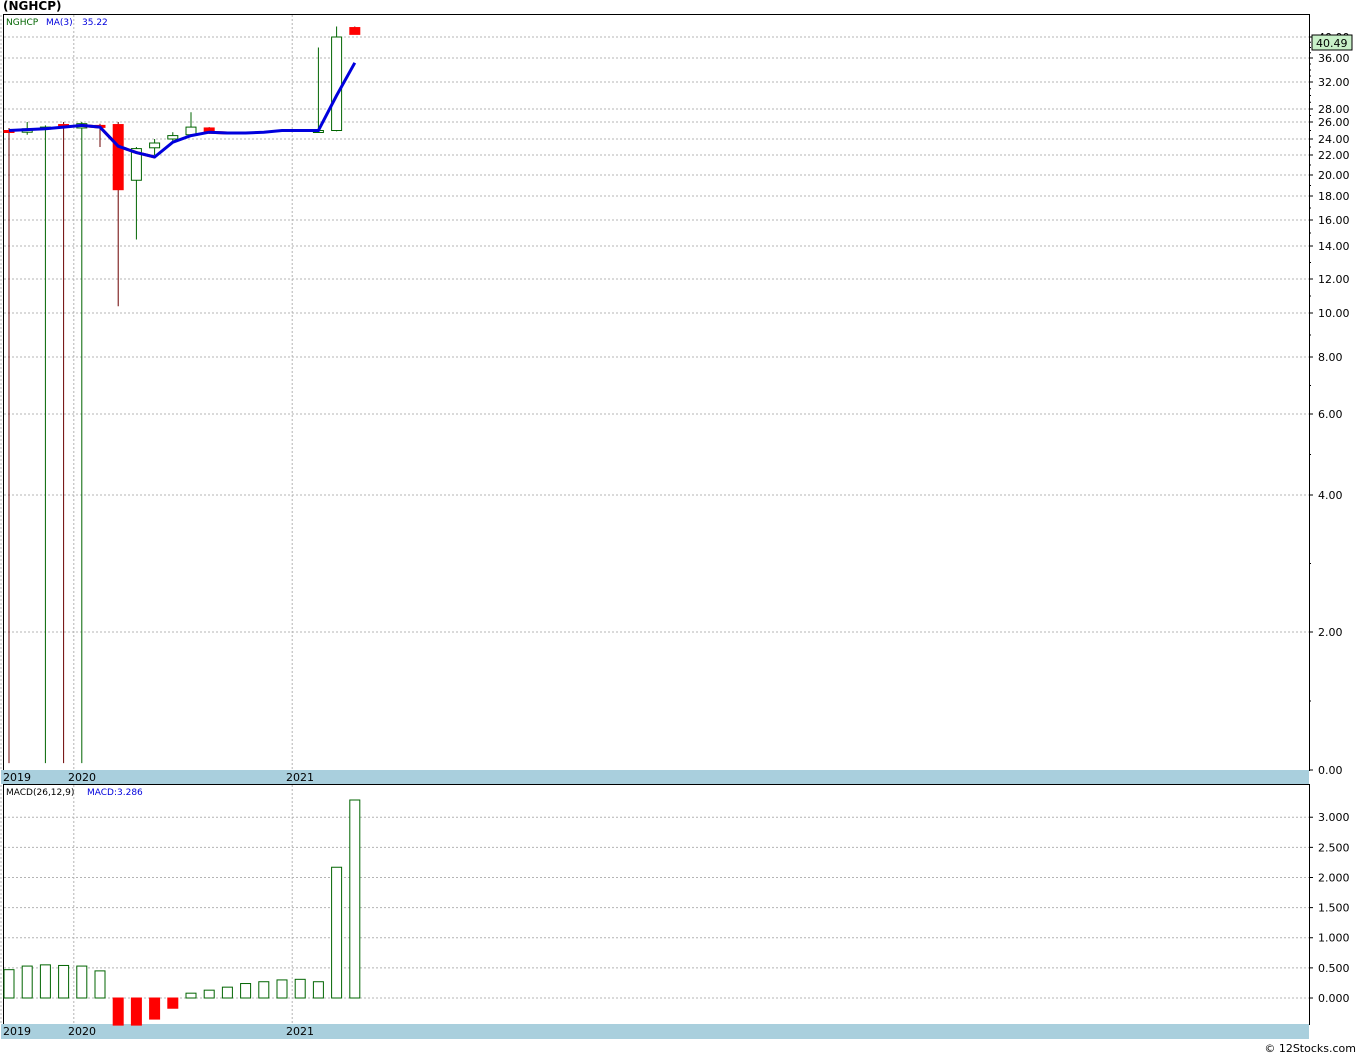 The height and width of the screenshot is (1056, 1360). What do you see at coordinates (1334, 877) in the screenshot?
I see `macd-tick-label: 2.000` at bounding box center [1334, 877].